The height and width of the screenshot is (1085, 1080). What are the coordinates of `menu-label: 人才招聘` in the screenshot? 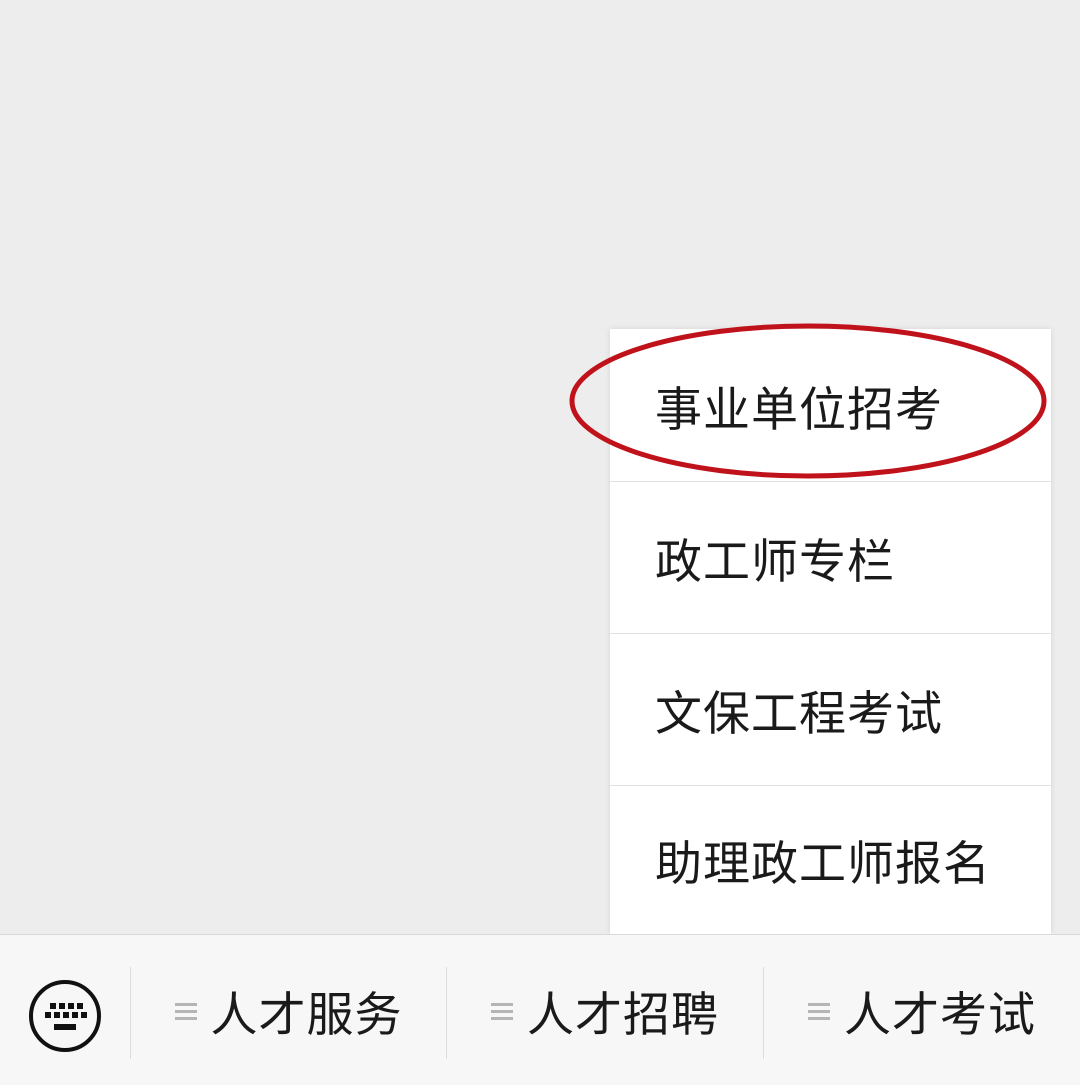 It's located at (623, 1015).